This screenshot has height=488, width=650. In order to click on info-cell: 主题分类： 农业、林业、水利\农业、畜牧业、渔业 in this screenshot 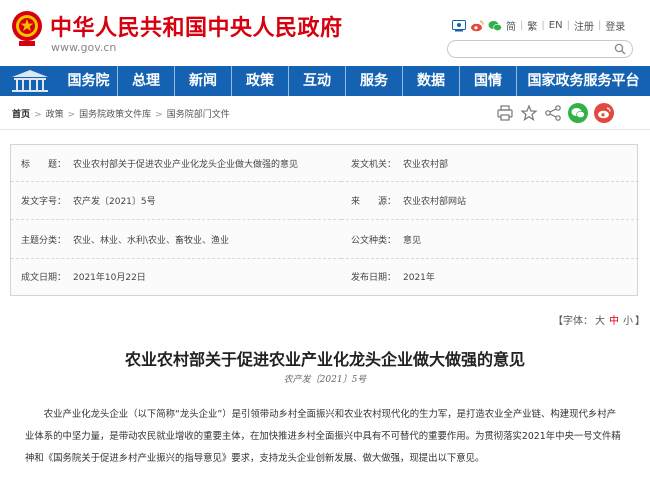, I will do `click(176, 239)`.